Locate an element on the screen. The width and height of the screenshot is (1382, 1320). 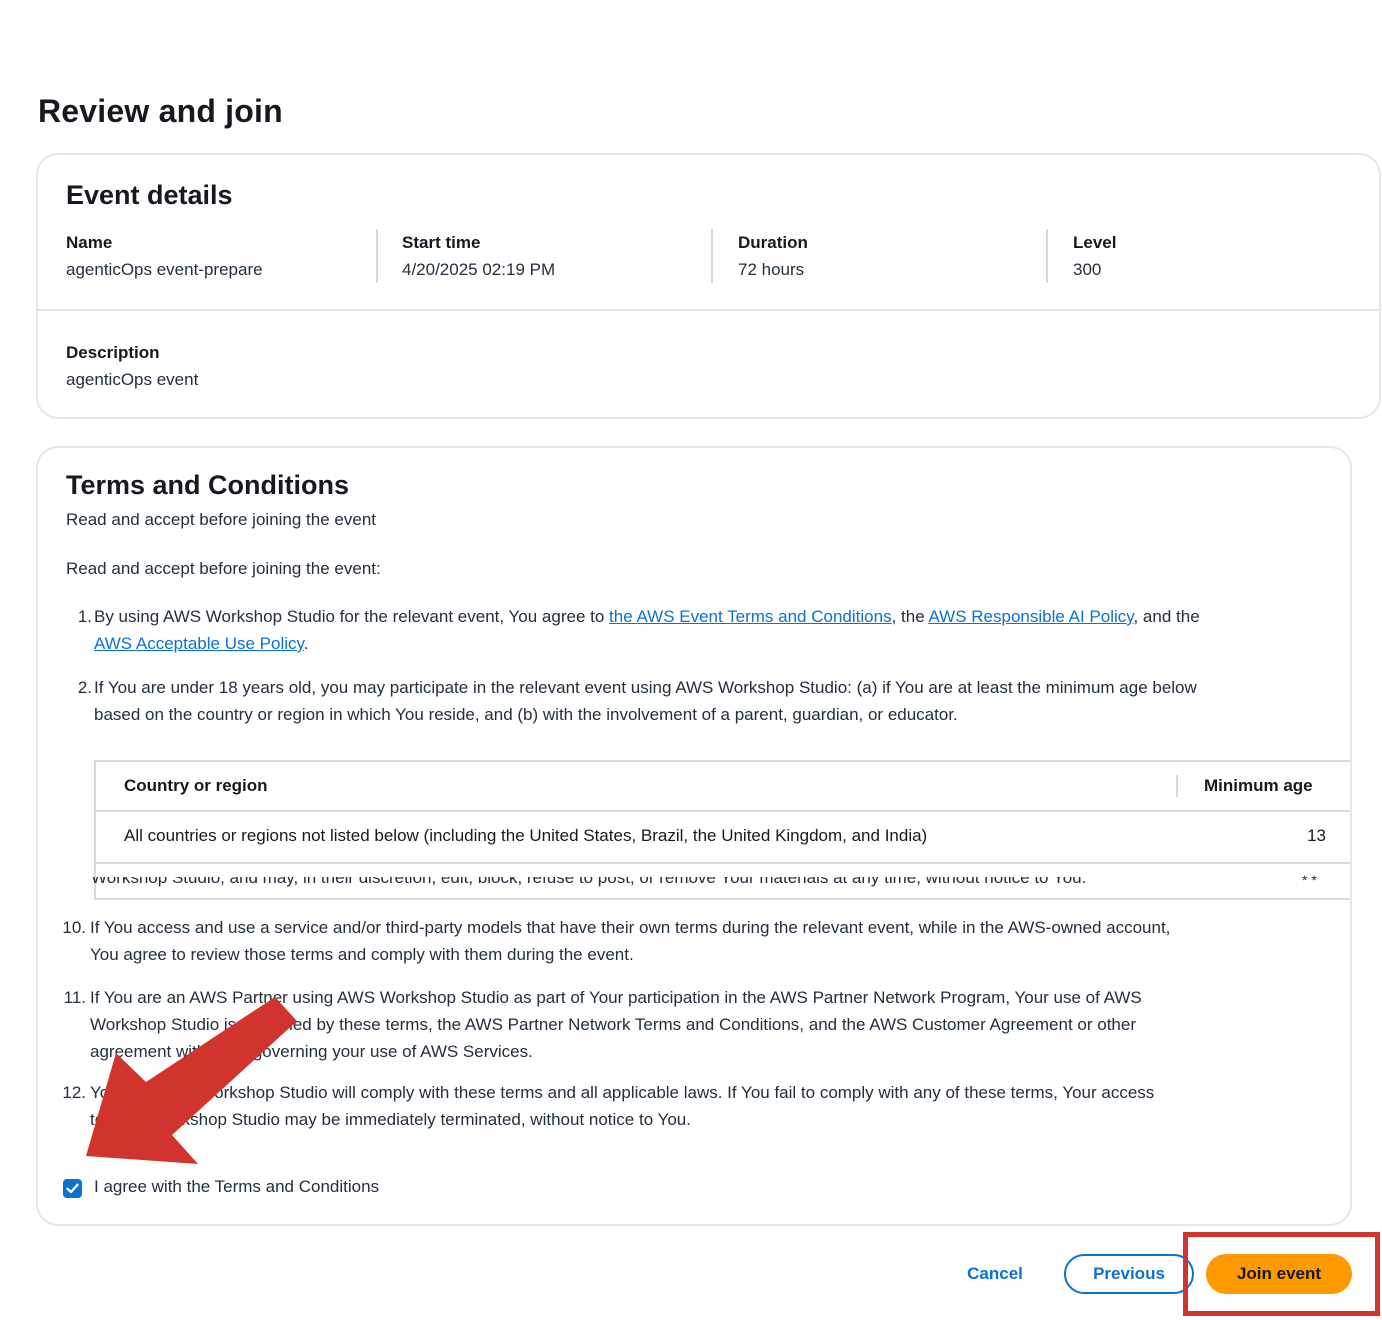
start-time-label: Start time is located at coordinates (441, 242).